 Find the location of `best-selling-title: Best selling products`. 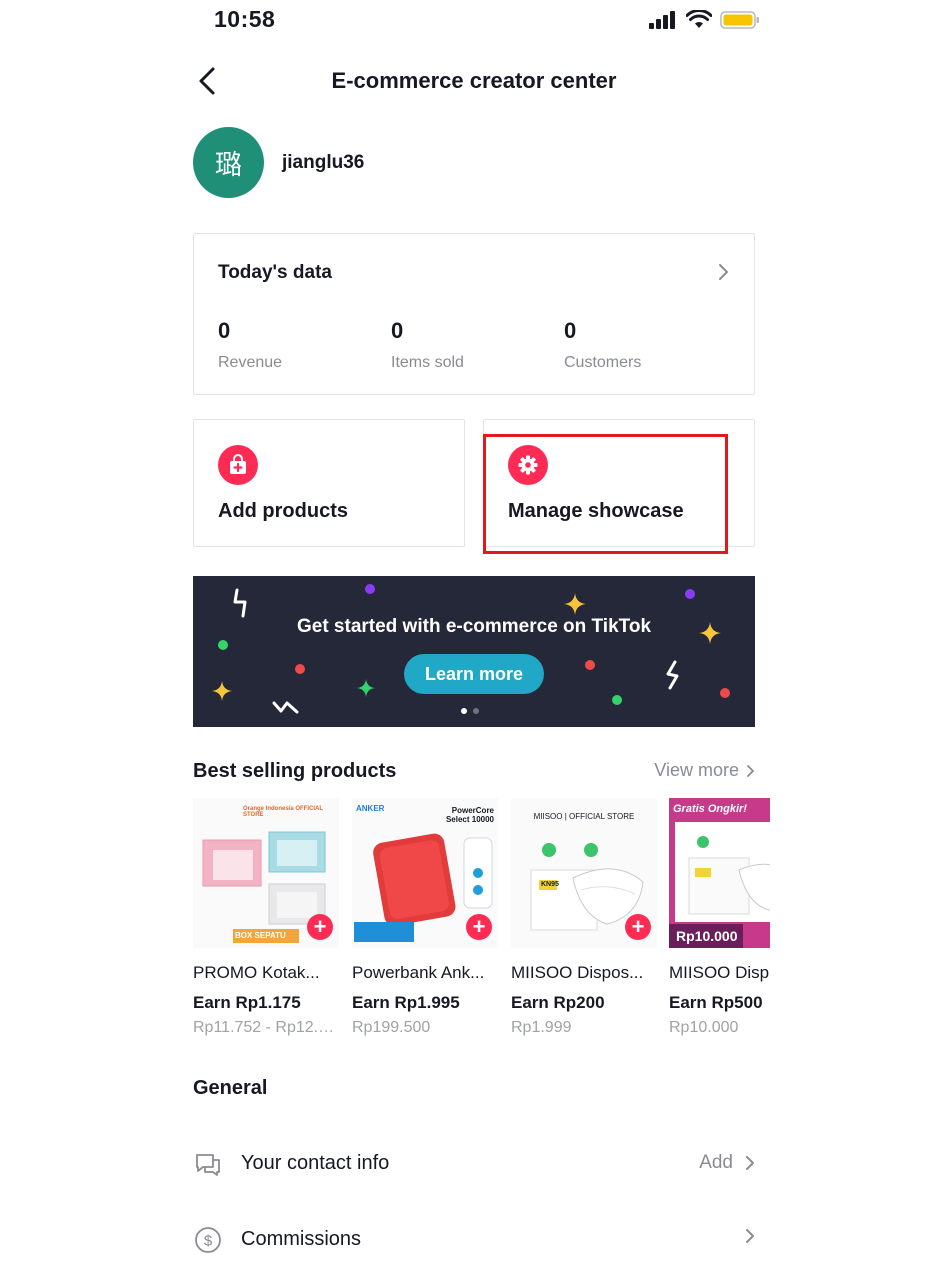

best-selling-title: Best selling products is located at coordinates (295, 771).